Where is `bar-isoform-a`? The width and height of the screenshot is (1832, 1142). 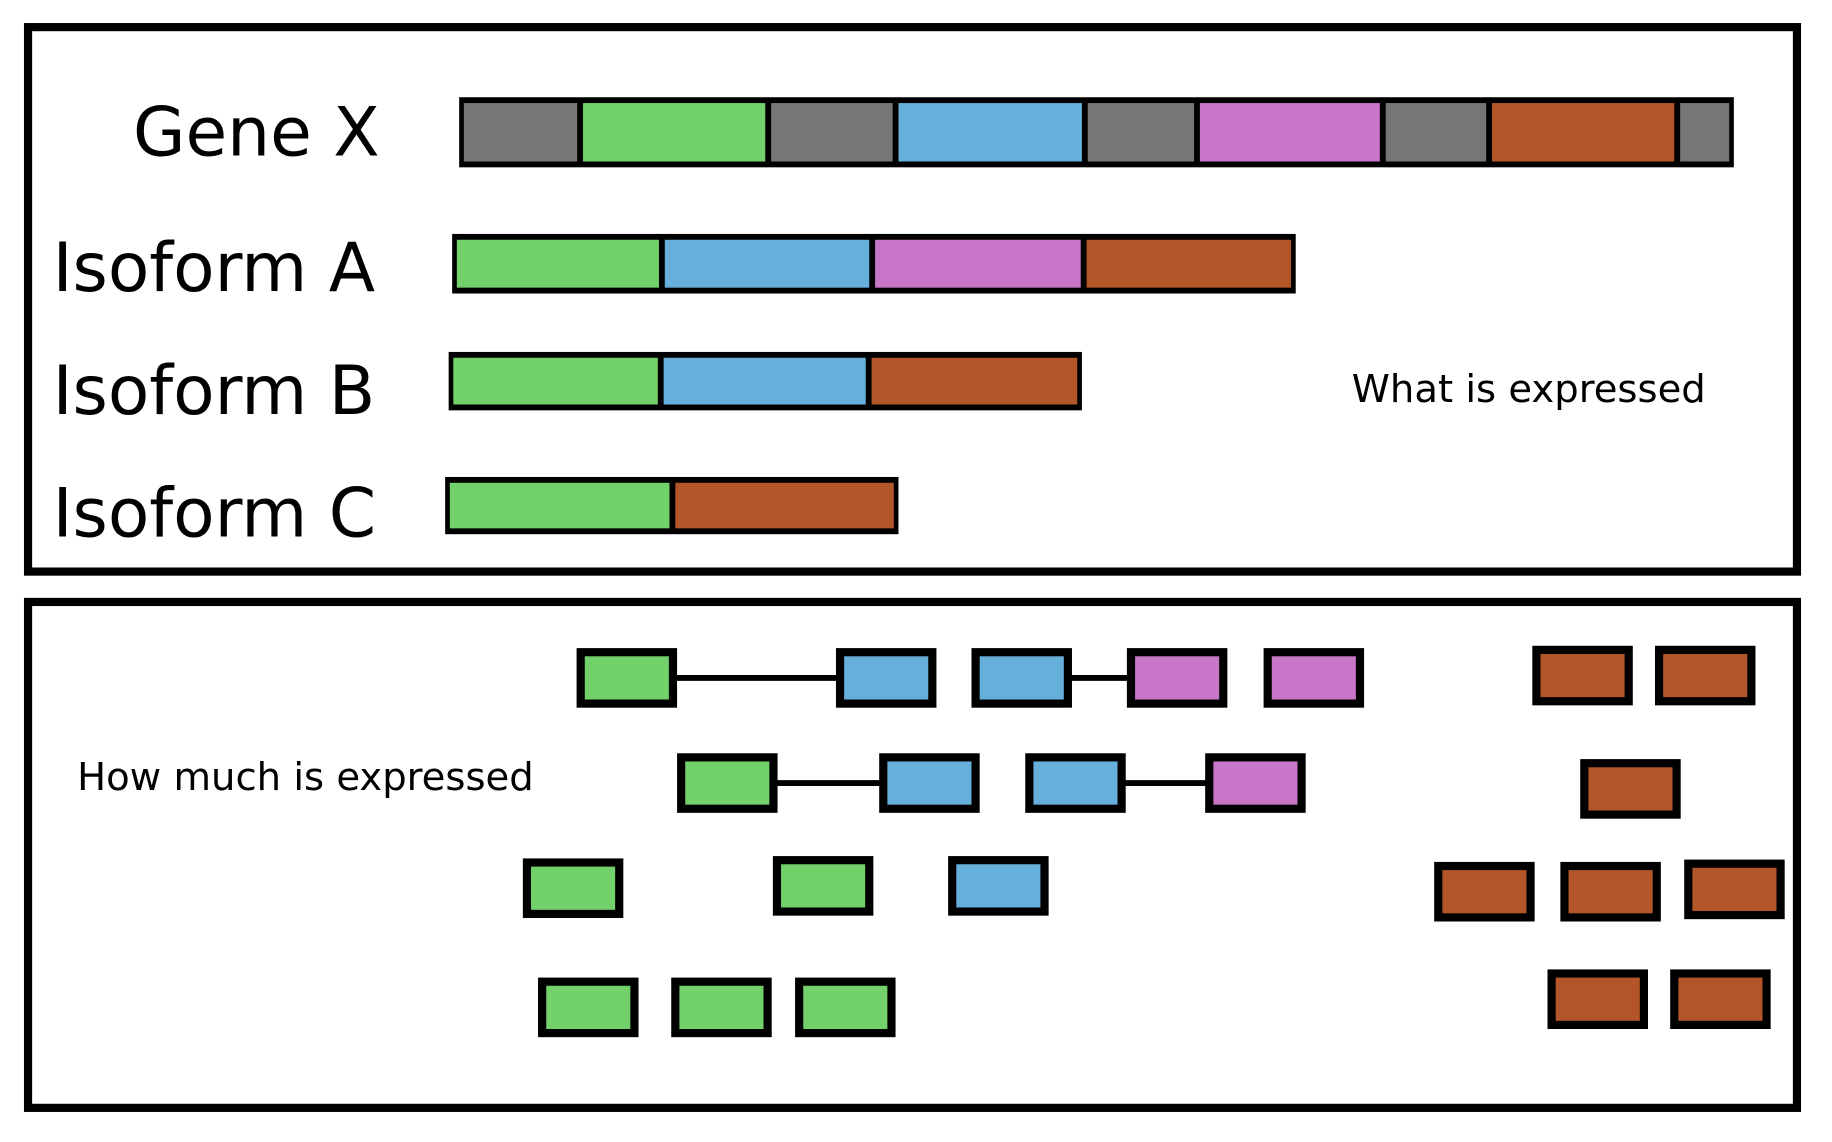
bar-isoform-a is located at coordinates (874, 263).